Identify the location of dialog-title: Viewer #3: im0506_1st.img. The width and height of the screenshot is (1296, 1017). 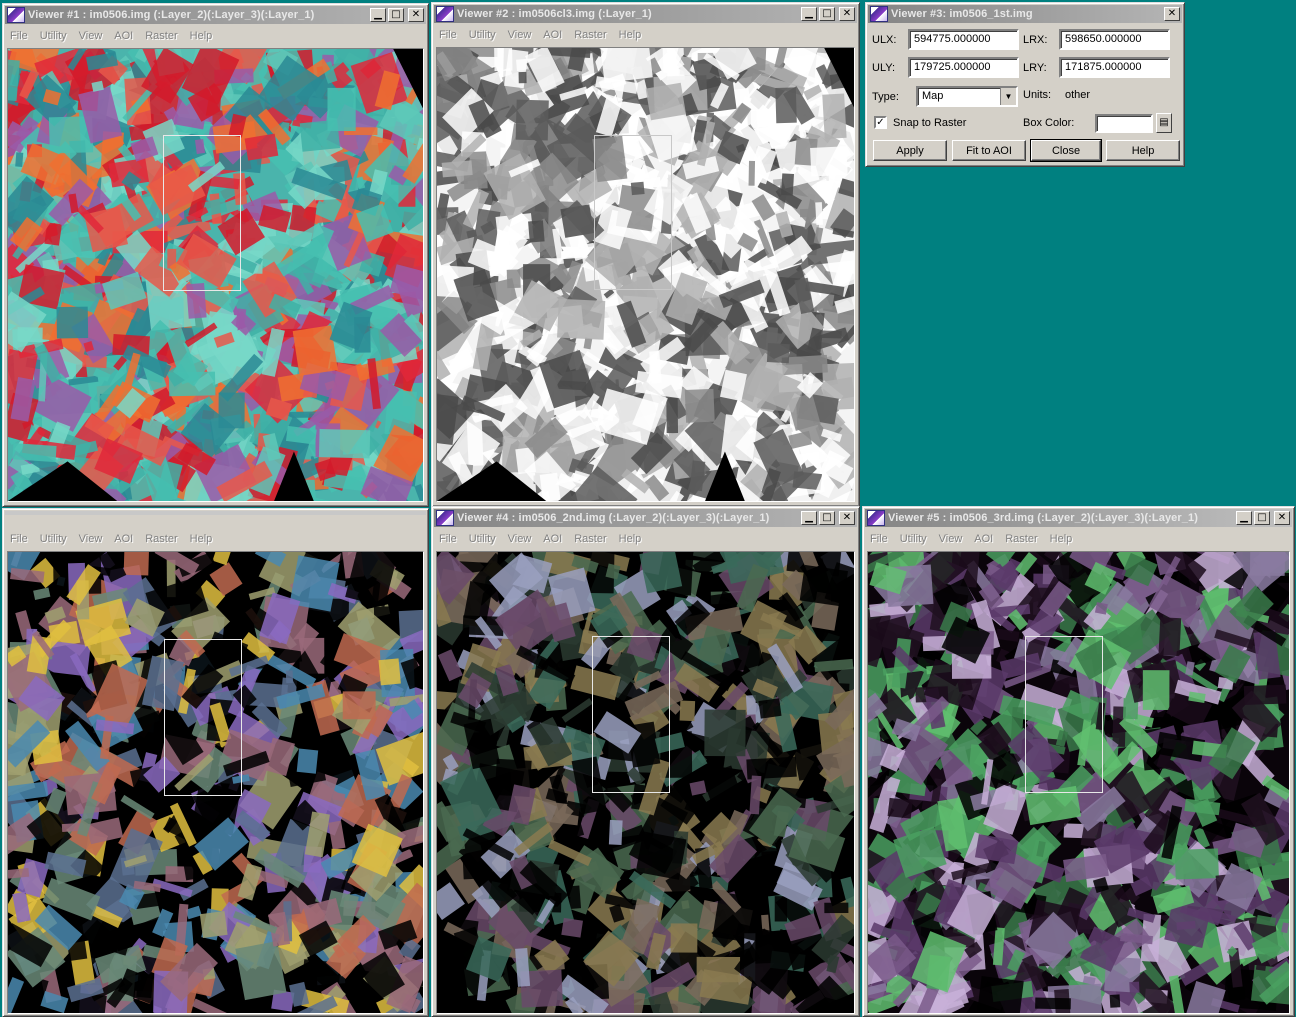
(962, 14).